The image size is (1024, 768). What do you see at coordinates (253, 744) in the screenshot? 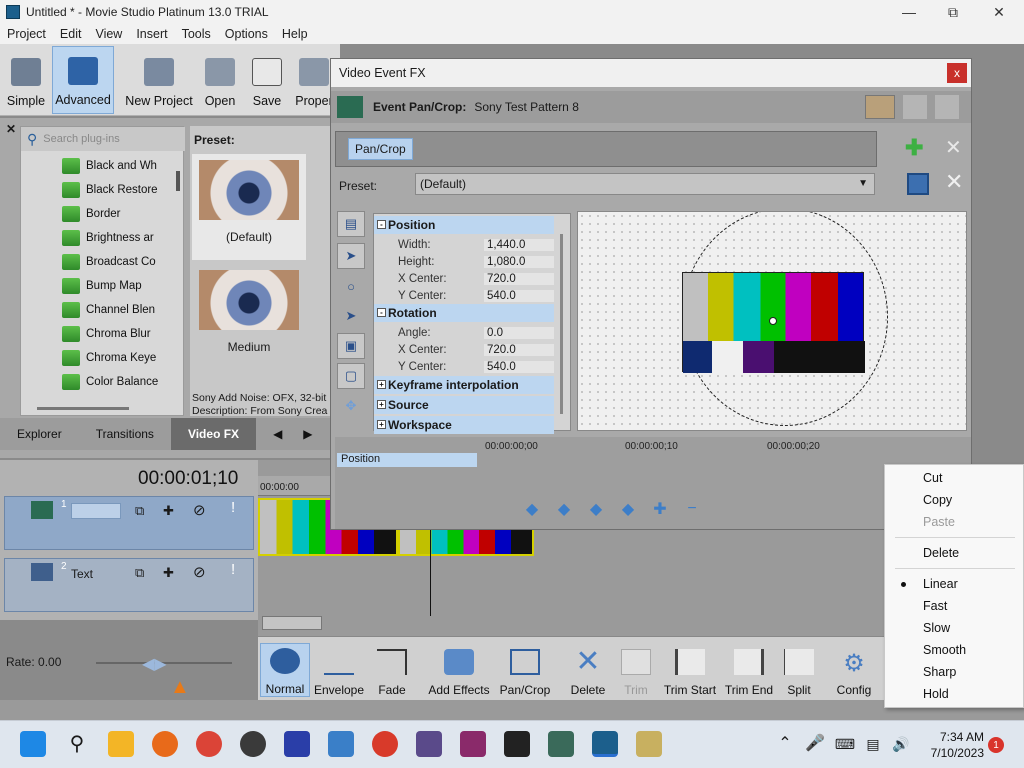
I see `obs-icon` at bounding box center [253, 744].